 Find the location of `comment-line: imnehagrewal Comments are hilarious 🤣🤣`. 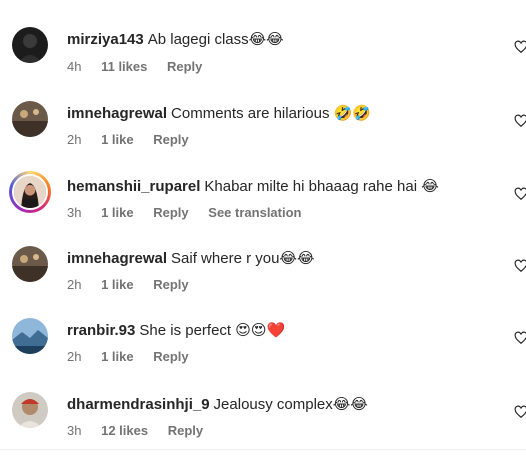

comment-line: imnehagrewal Comments are hilarious 🤣🤣 is located at coordinates (219, 114).